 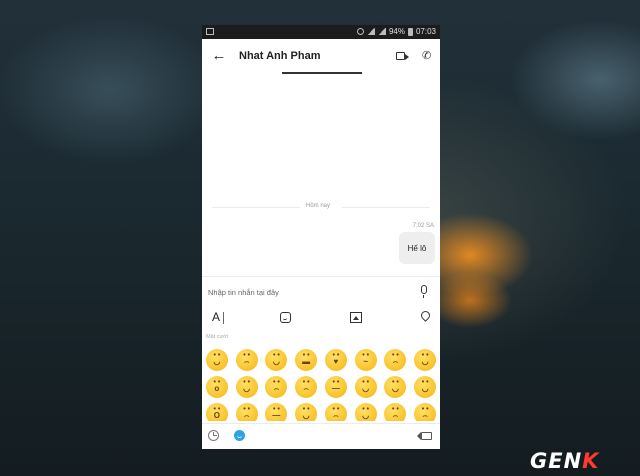 I want to click on devil-cat-mouth: ◡, so click(x=425, y=388).